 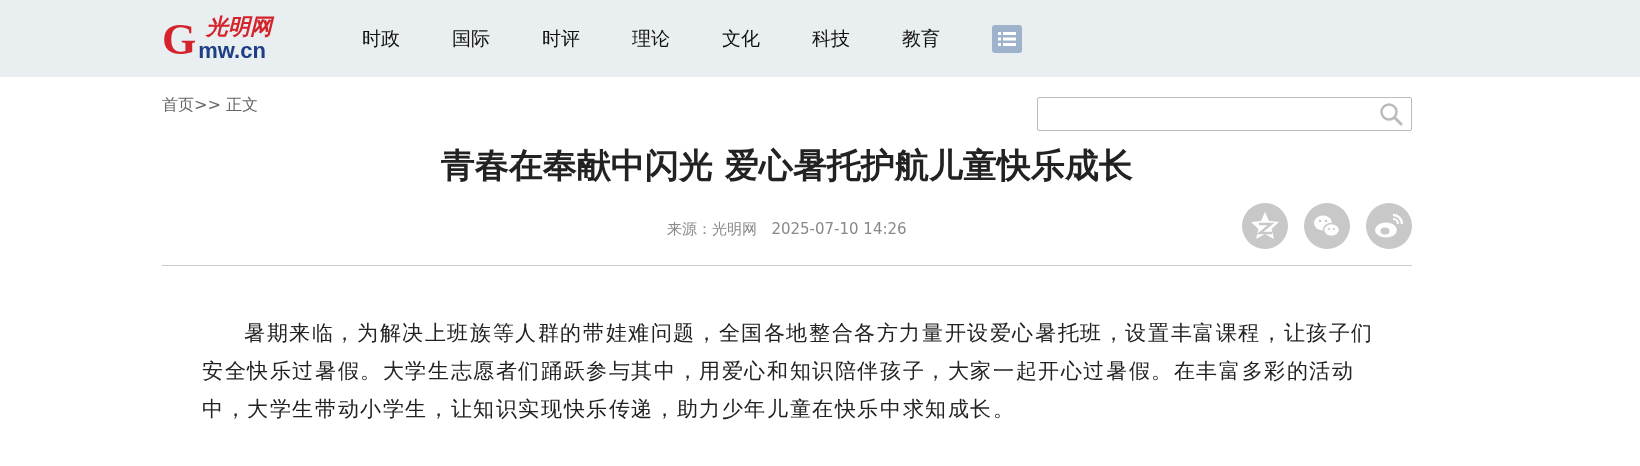 What do you see at coordinates (947, 38) in the screenshot?
I see `nav-link: 教育` at bounding box center [947, 38].